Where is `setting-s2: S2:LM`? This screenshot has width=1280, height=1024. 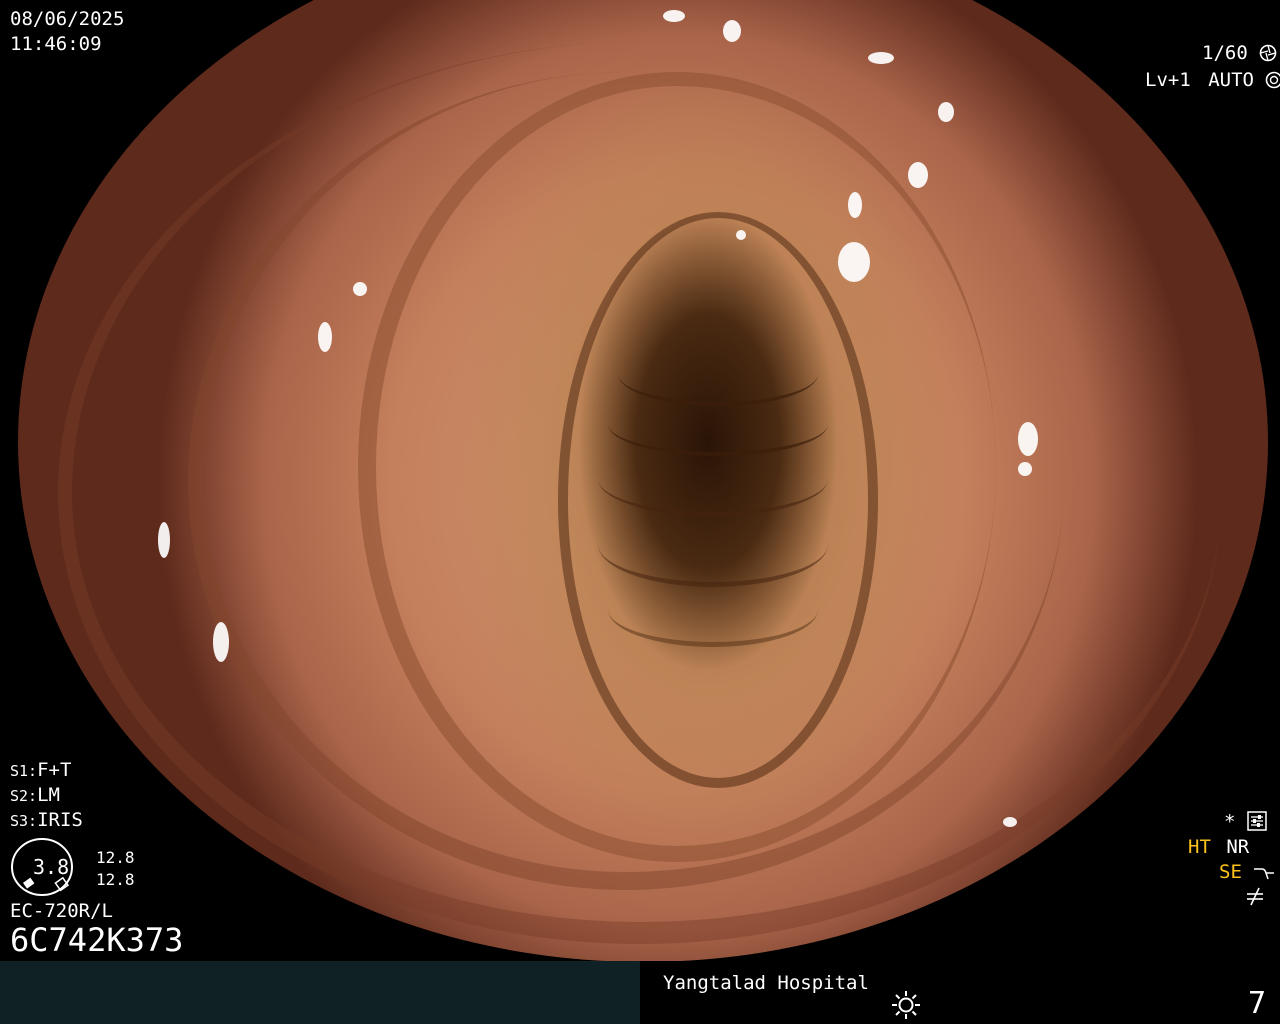
setting-s2: S2:LM is located at coordinates (35, 795).